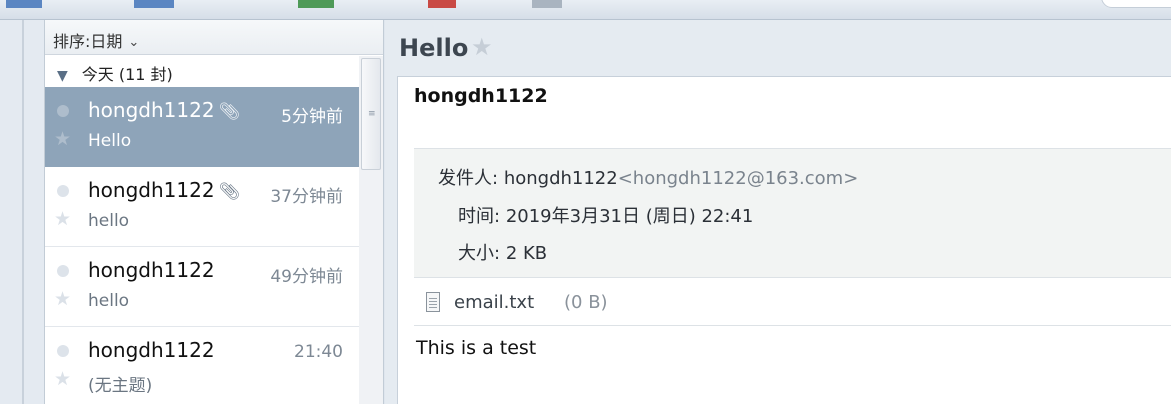 This screenshot has height=404, width=1171. I want to click on meta-time-row: 时间: 2019年3月31日 (周日) 22:41, so click(605, 215).